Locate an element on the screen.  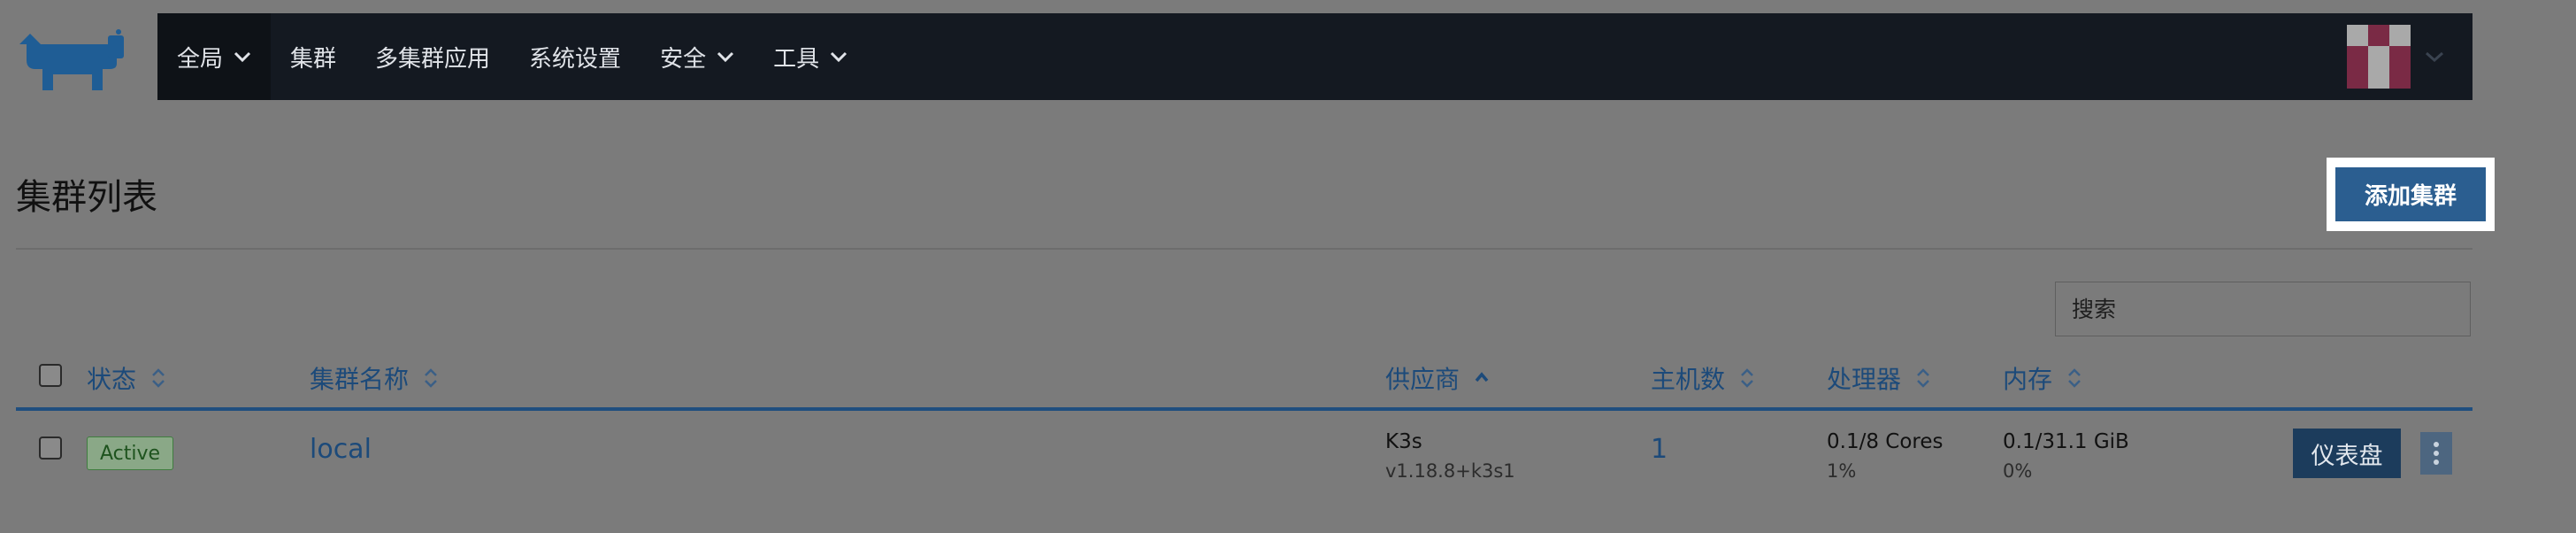
column-header-provider: 供应商 is located at coordinates (1437, 378).